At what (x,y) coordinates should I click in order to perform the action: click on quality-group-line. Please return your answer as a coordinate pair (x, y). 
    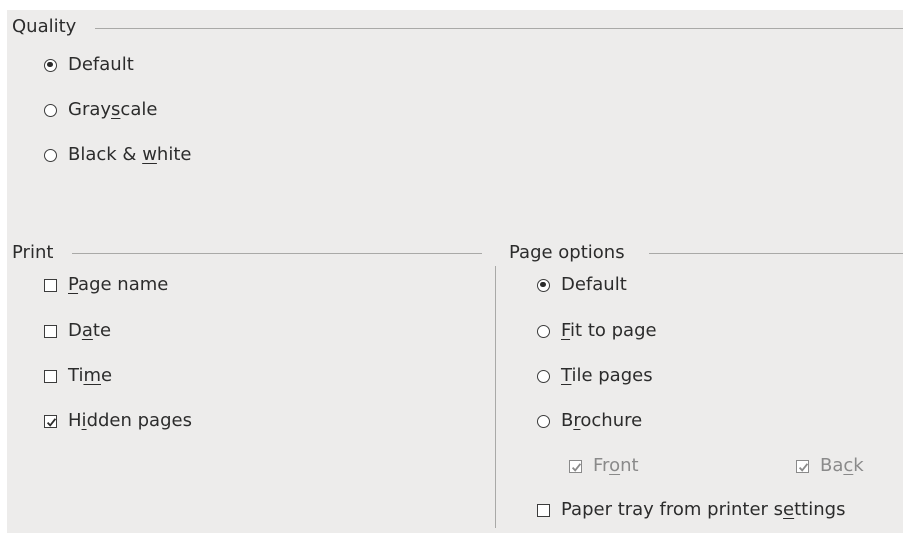
    Looking at the image, I should click on (499, 28).